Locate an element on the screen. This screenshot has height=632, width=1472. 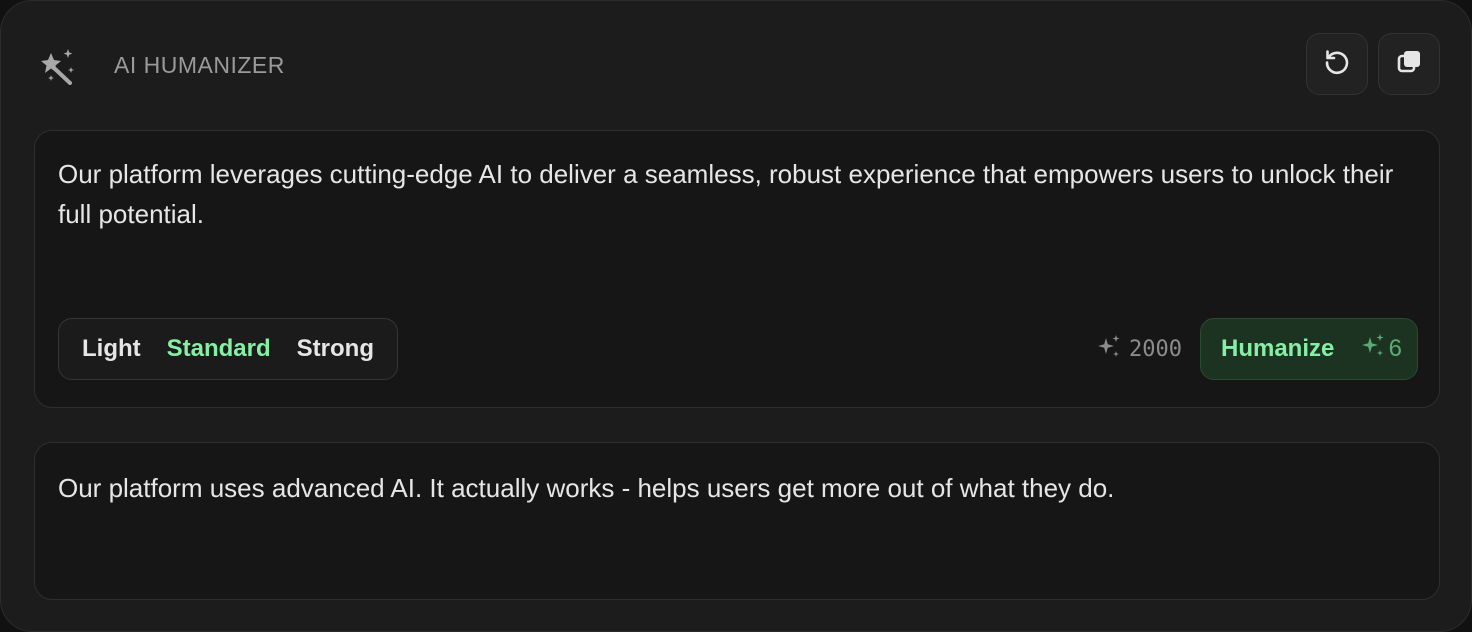
credits-count: 2000 is located at coordinates (1155, 349).